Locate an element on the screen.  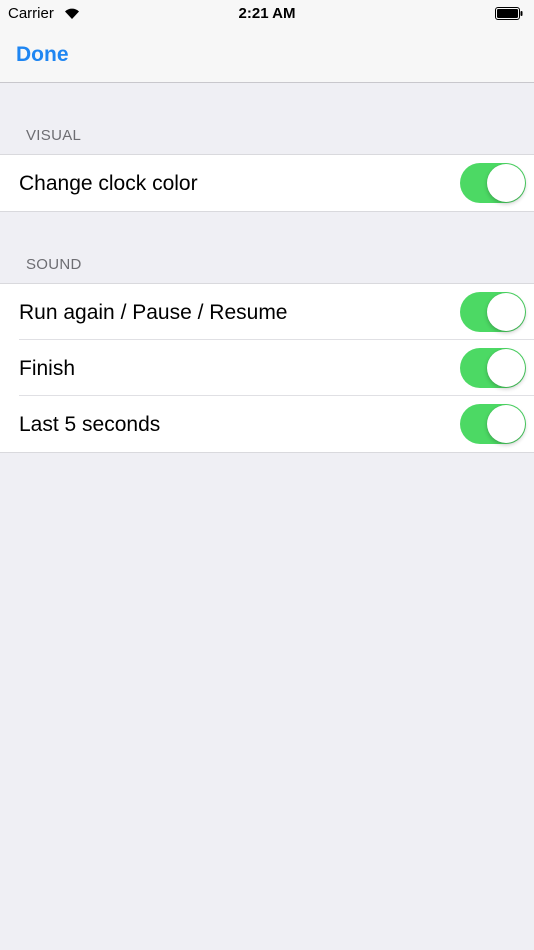
settings-group-visual: Change clock color is located at coordinates (267, 183).